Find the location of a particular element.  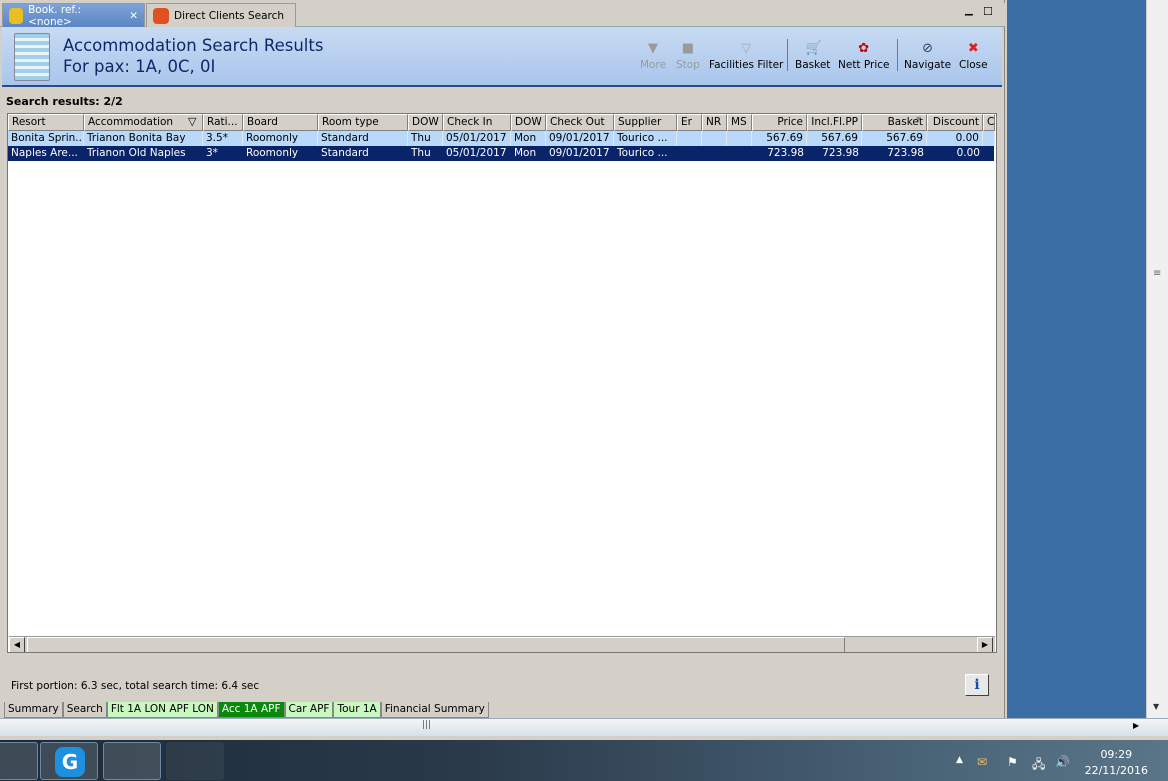

app-logo-icon: G is located at coordinates (70, 762).